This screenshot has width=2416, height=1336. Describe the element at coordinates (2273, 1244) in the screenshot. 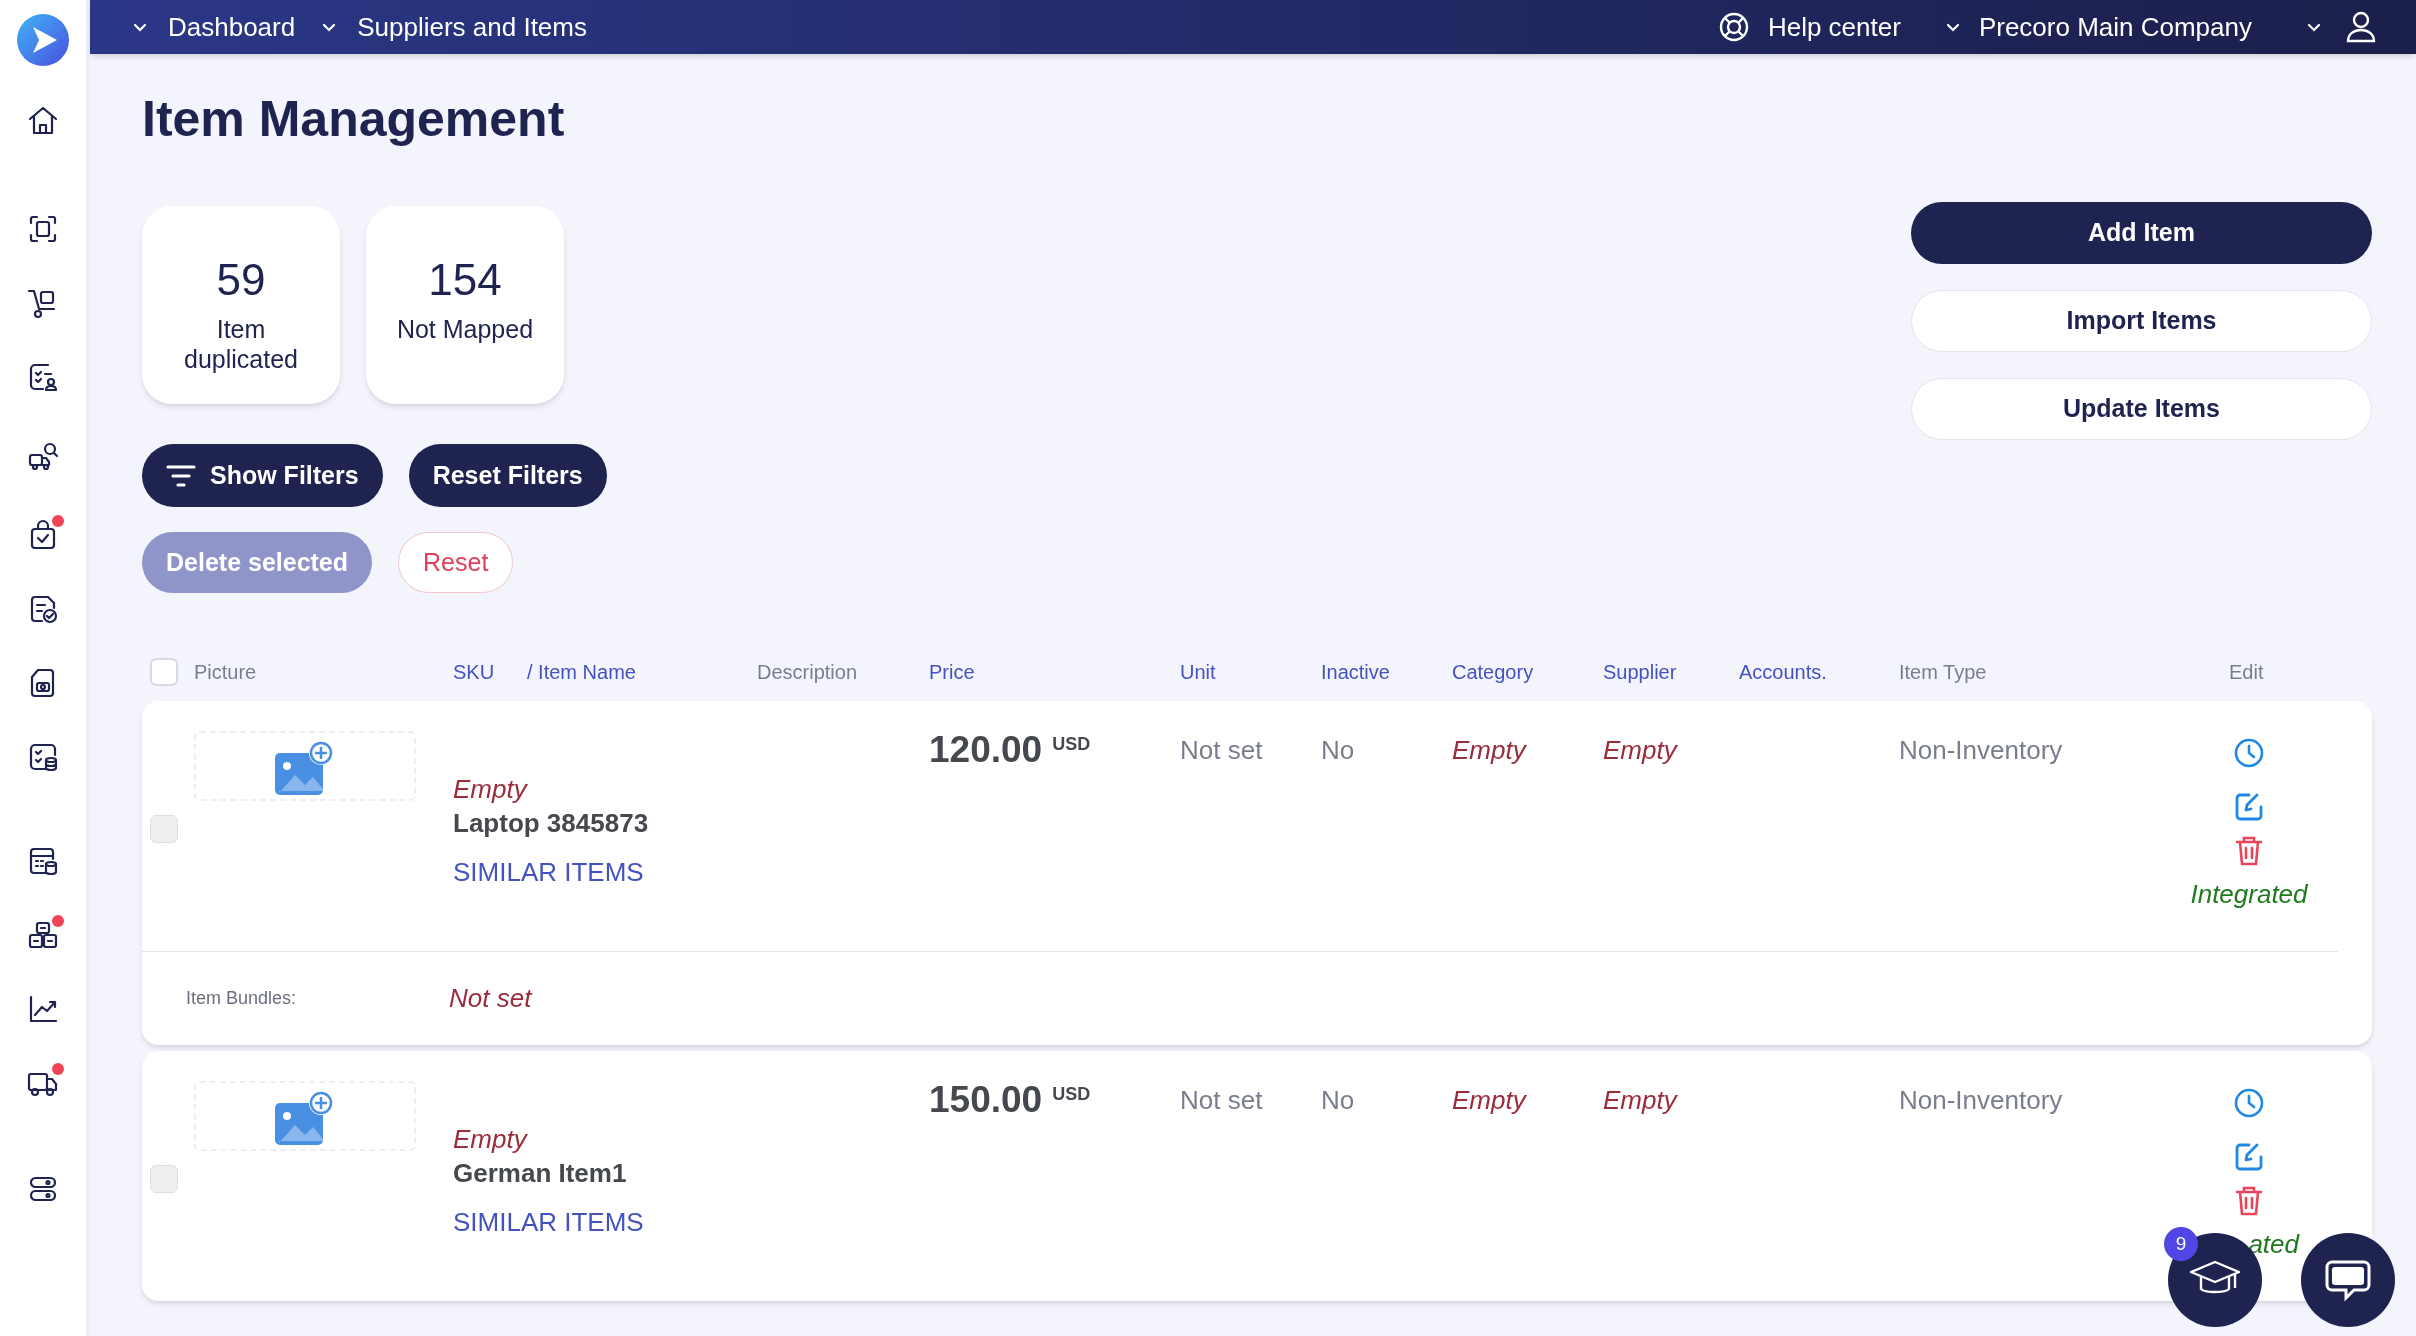

I see `status-label: ated` at that location.